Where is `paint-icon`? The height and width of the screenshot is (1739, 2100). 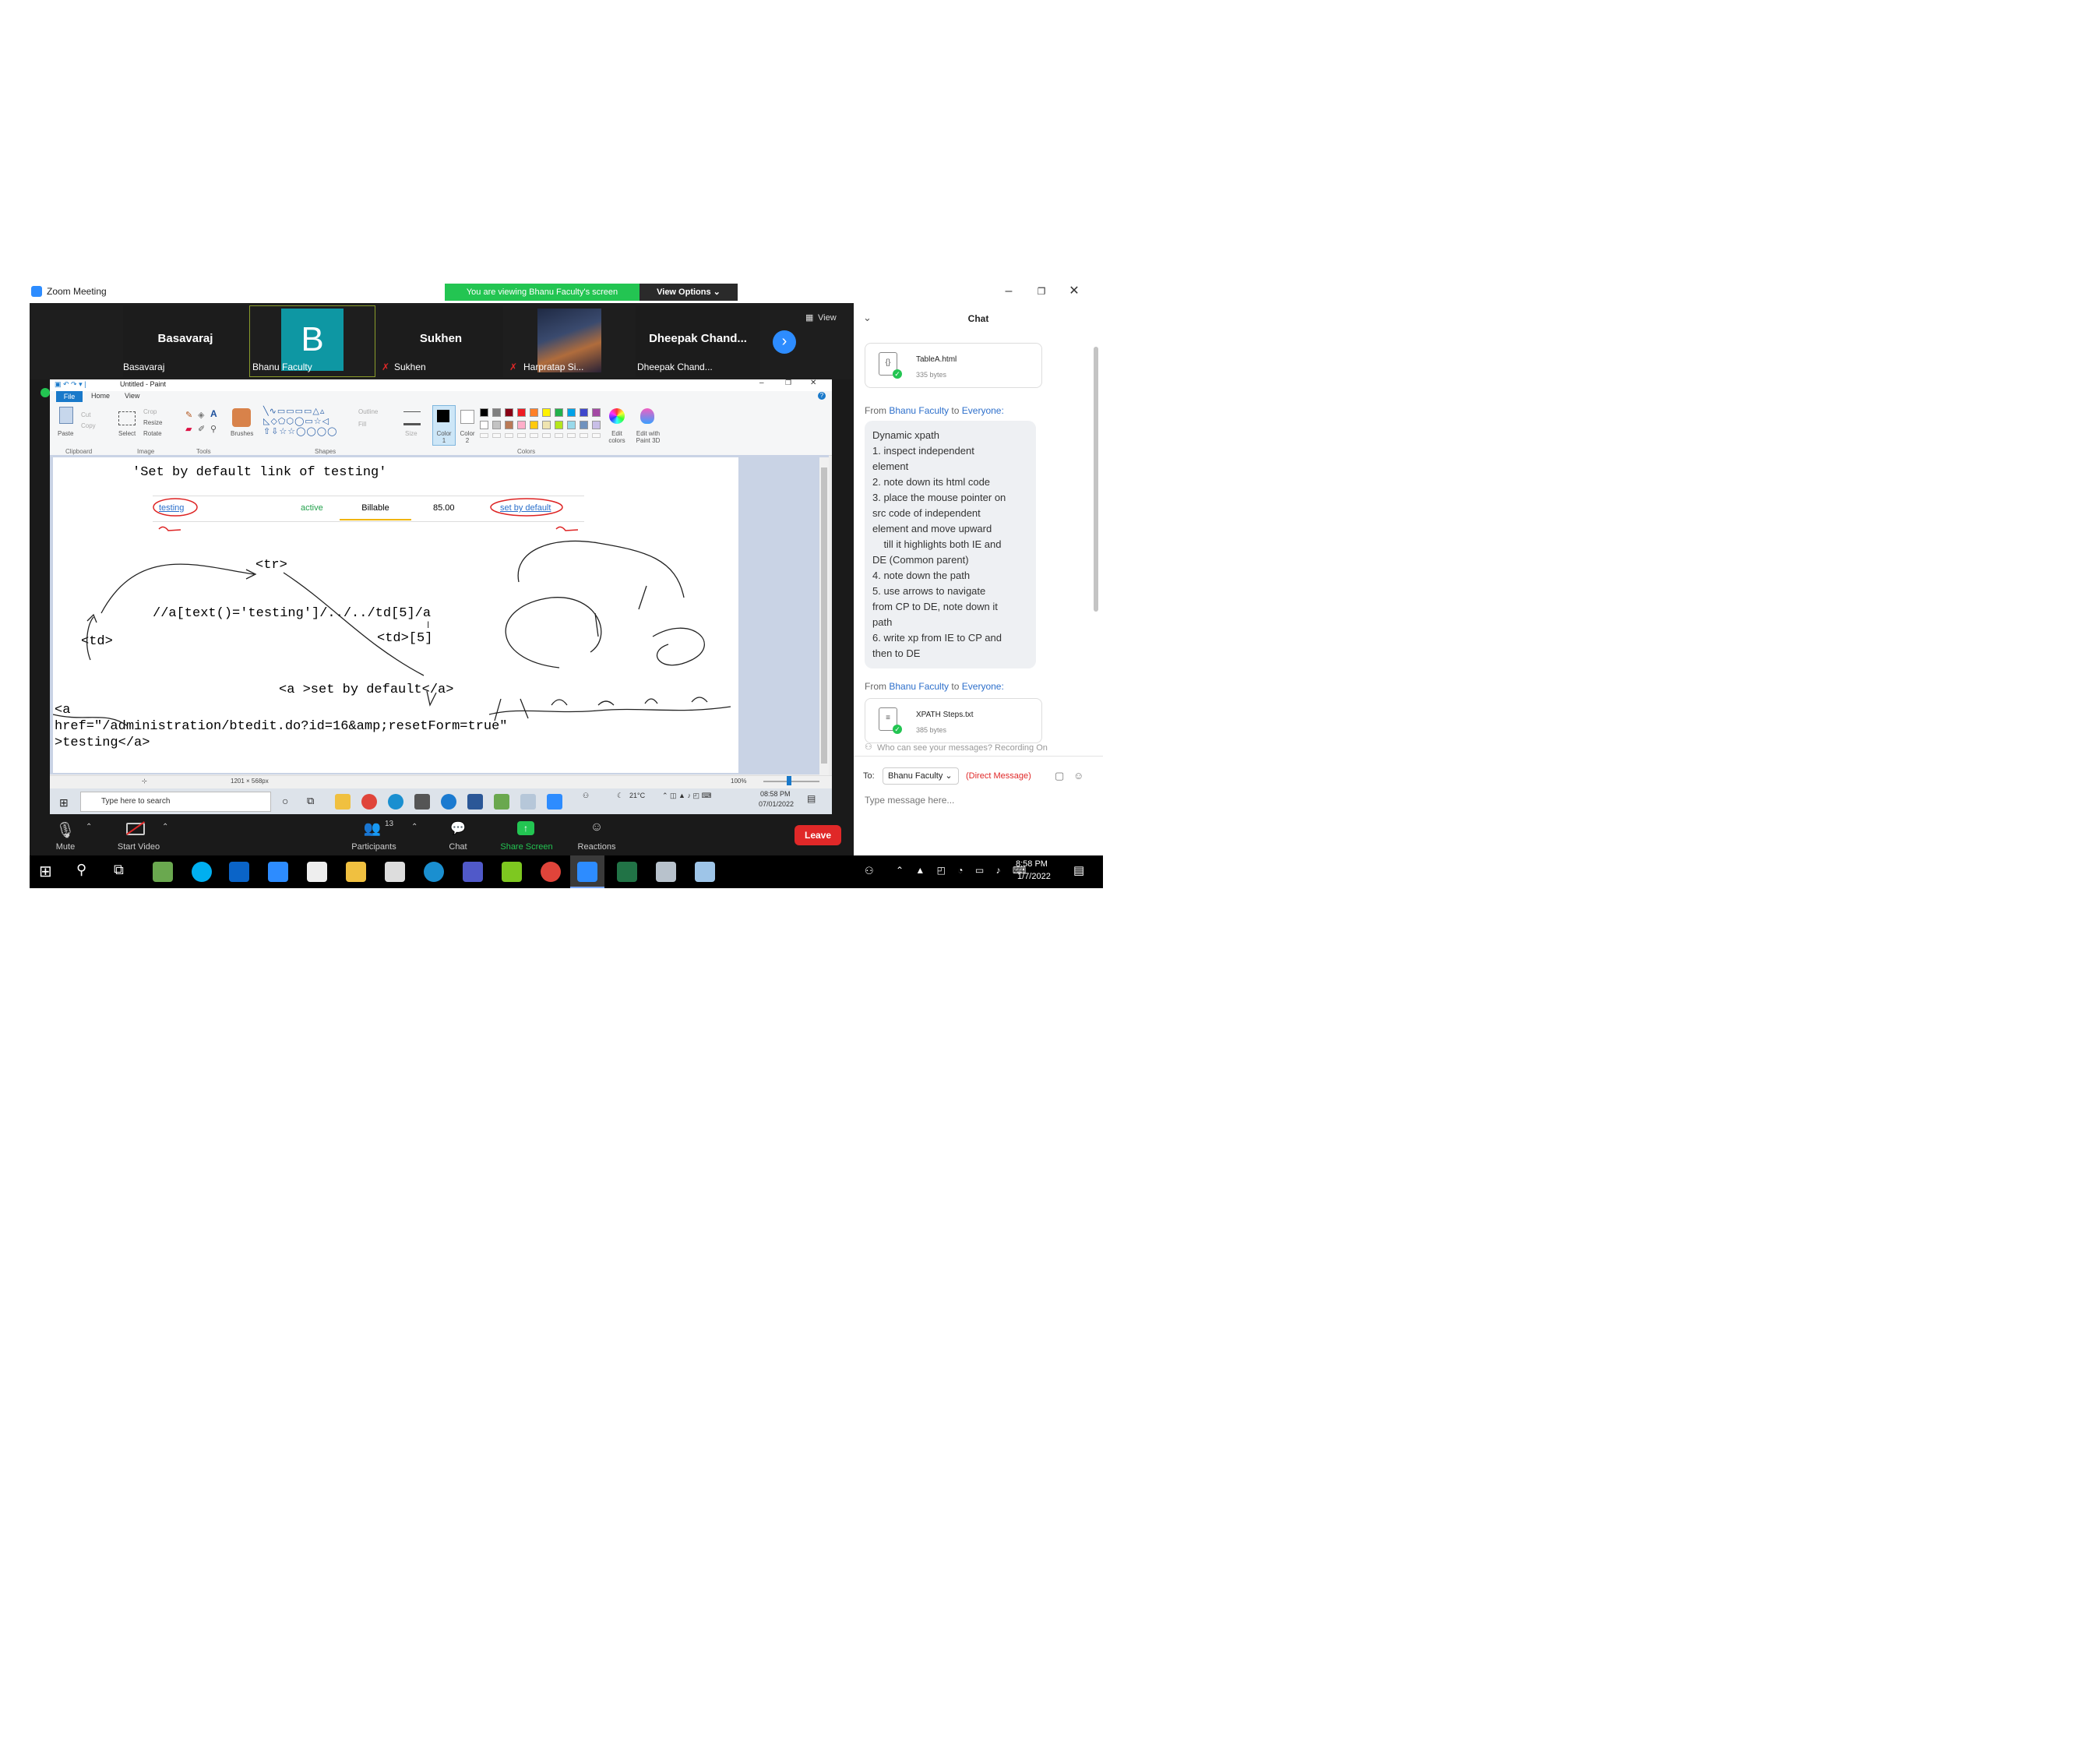 paint-icon is located at coordinates (528, 802).